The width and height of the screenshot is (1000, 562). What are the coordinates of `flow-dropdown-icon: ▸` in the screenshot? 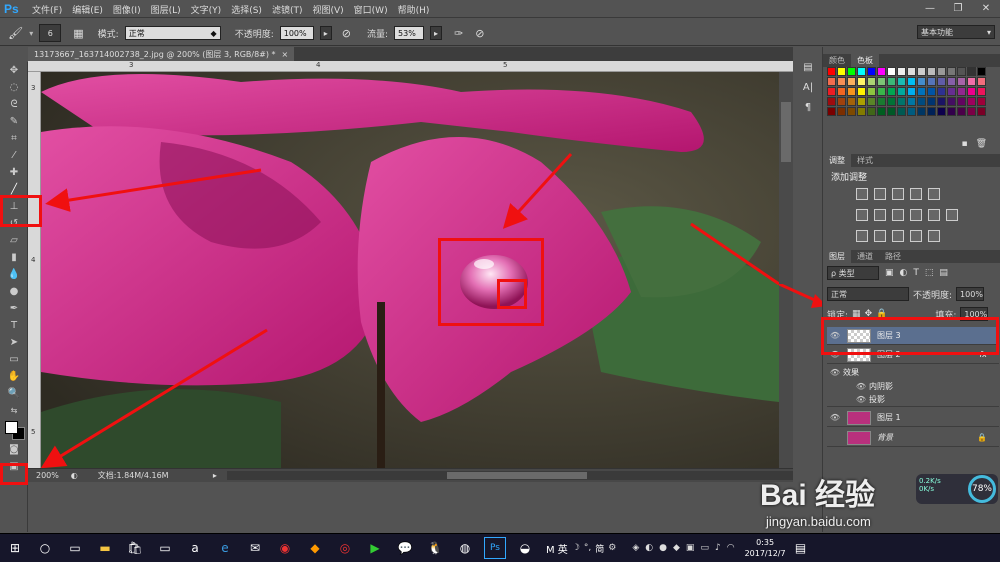 It's located at (436, 33).